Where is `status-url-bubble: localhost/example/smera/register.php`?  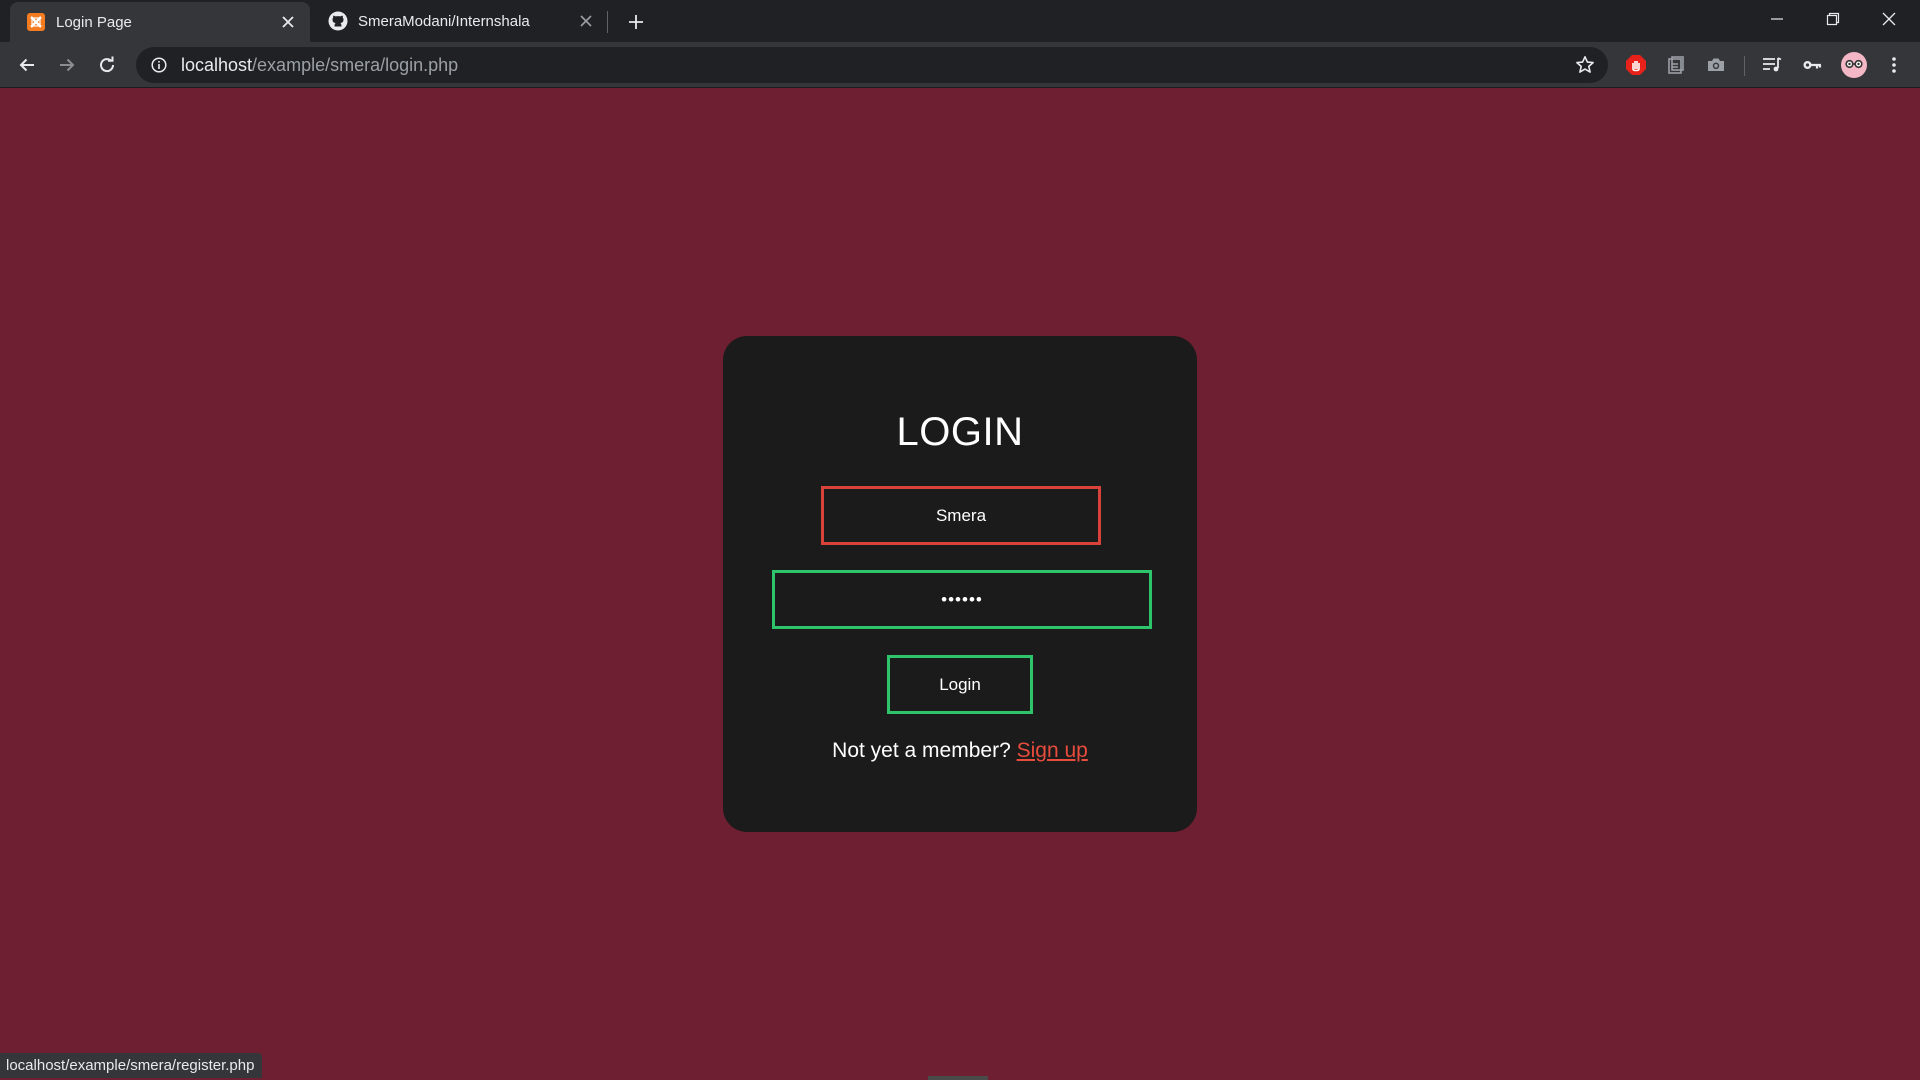 status-url-bubble: localhost/example/smera/register.php is located at coordinates (131, 1065).